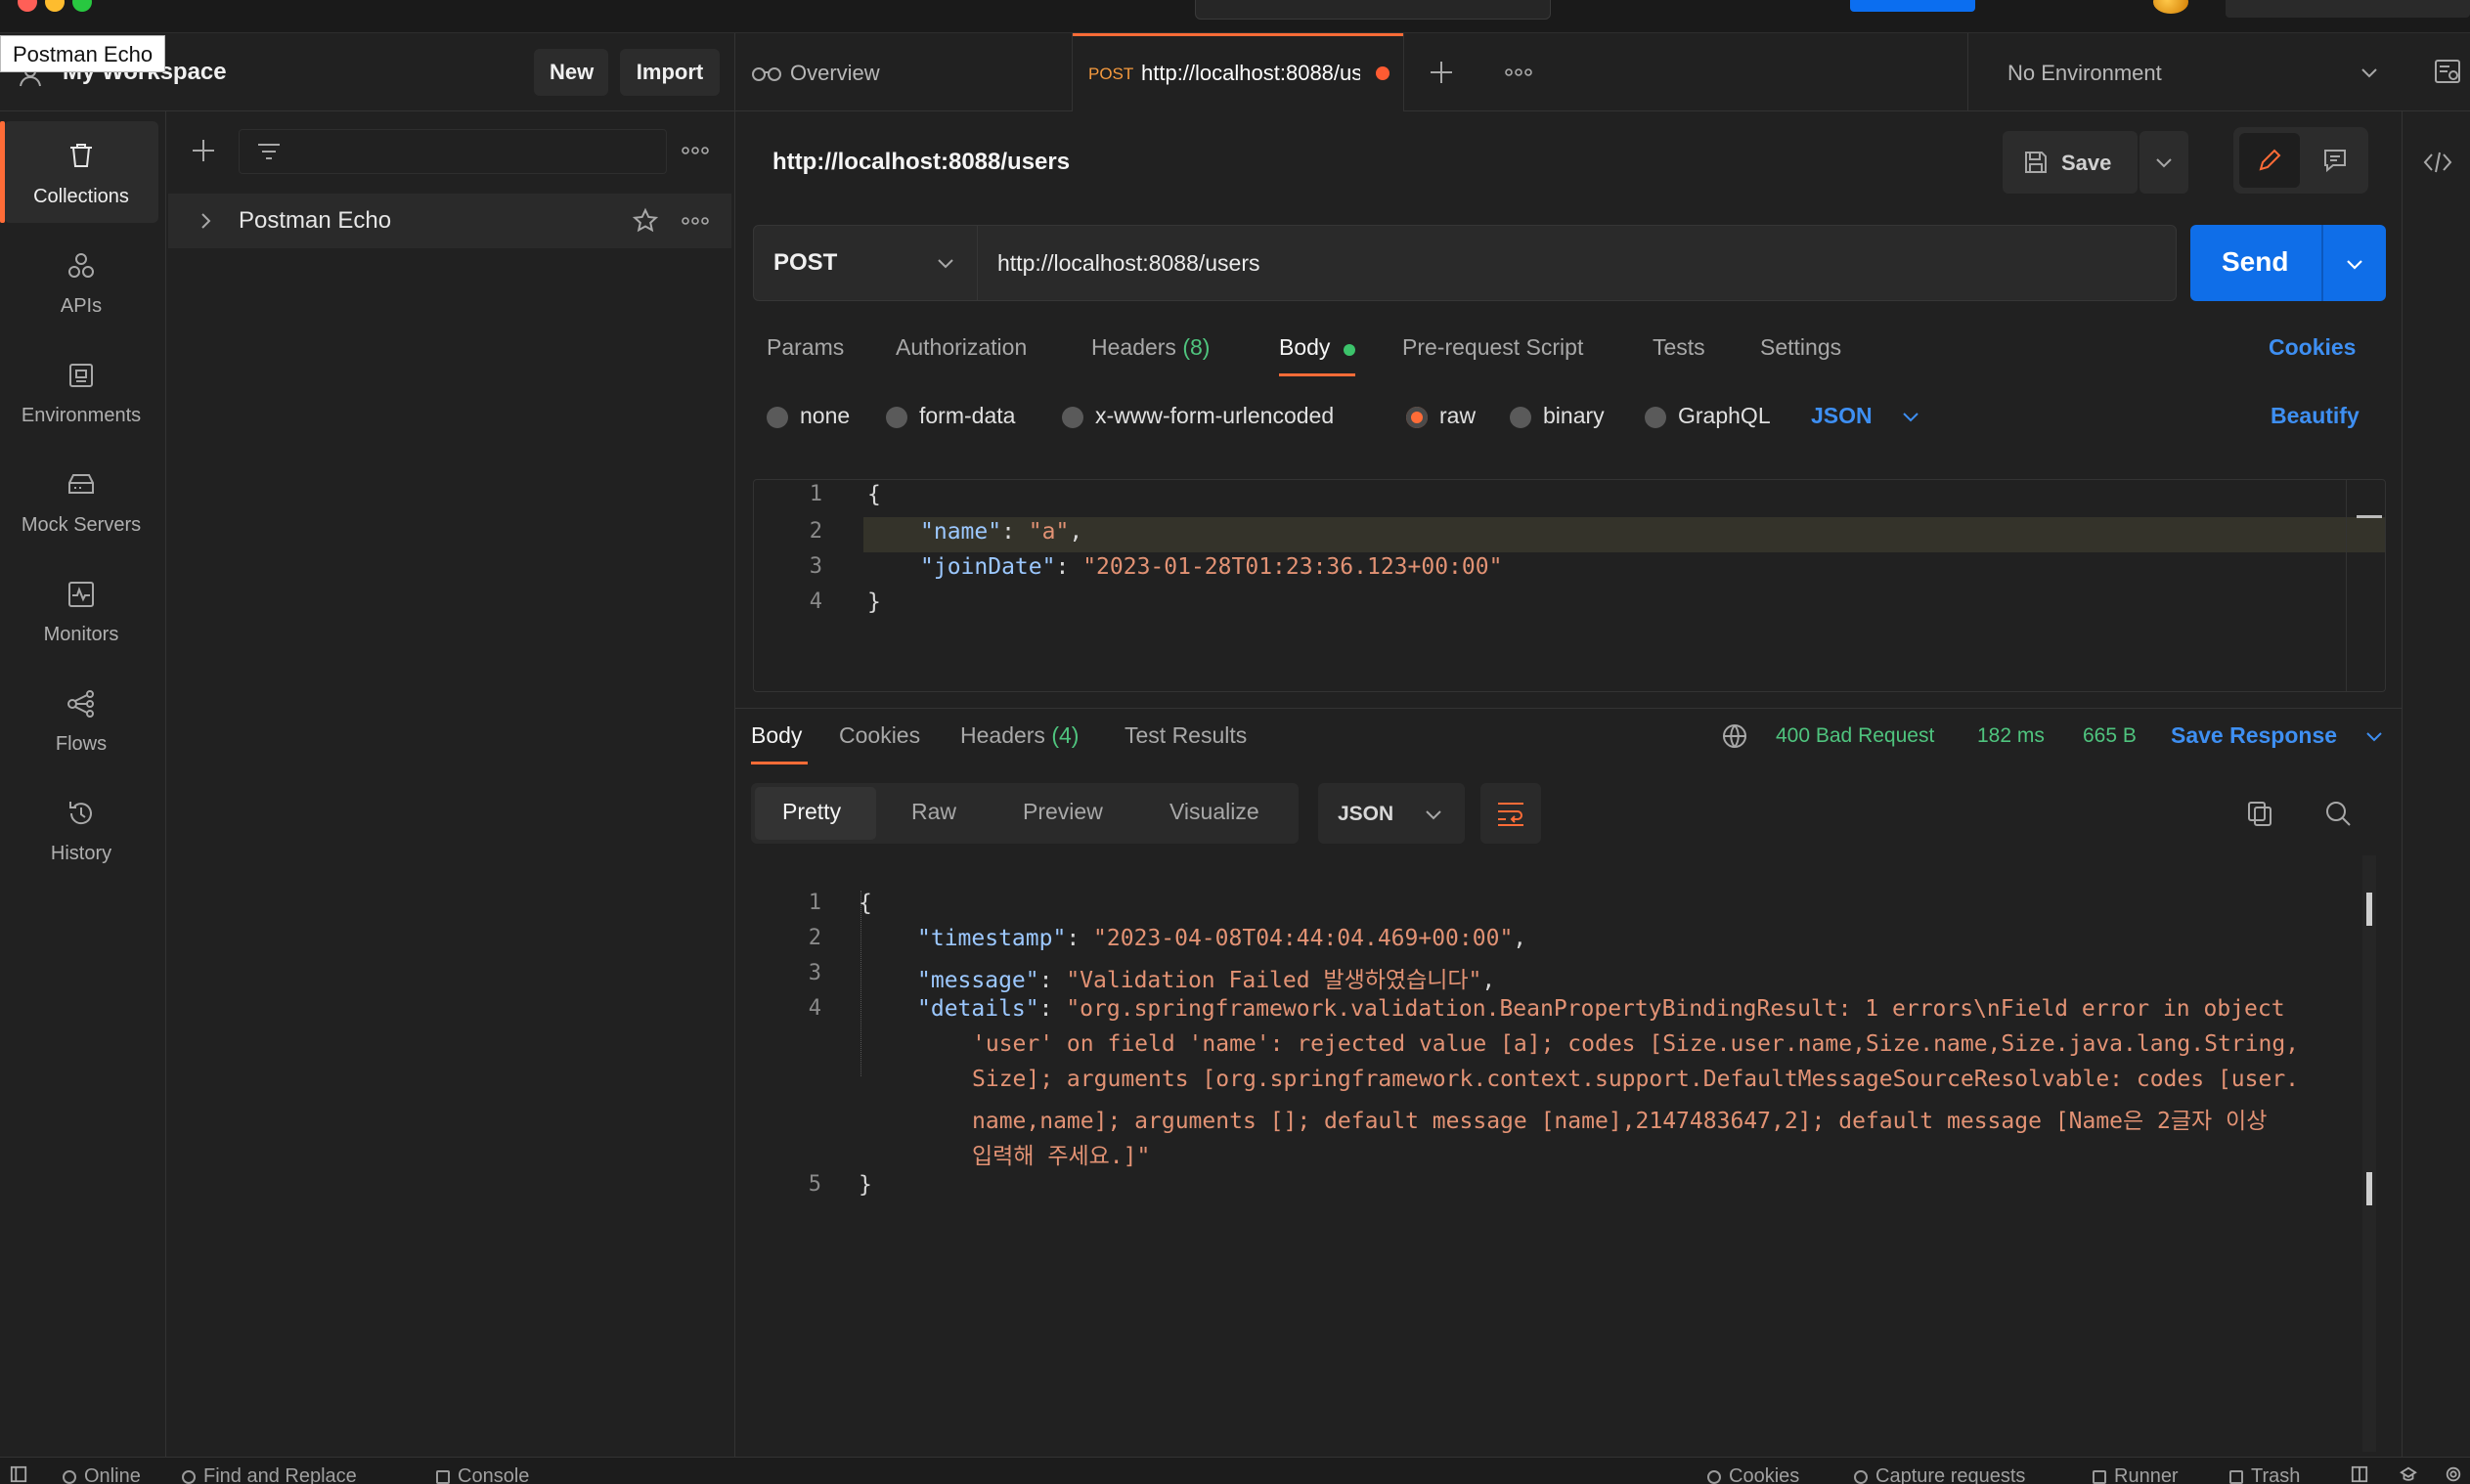 The image size is (2470, 1484). What do you see at coordinates (453, 151) in the screenshot?
I see `filter-input` at bounding box center [453, 151].